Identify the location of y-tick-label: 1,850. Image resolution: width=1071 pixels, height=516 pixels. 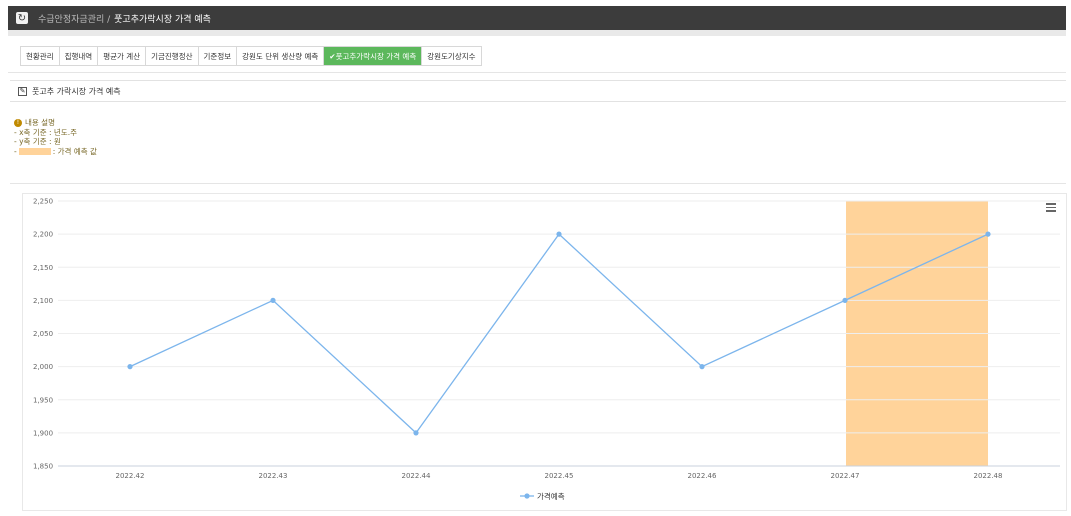
(43, 467).